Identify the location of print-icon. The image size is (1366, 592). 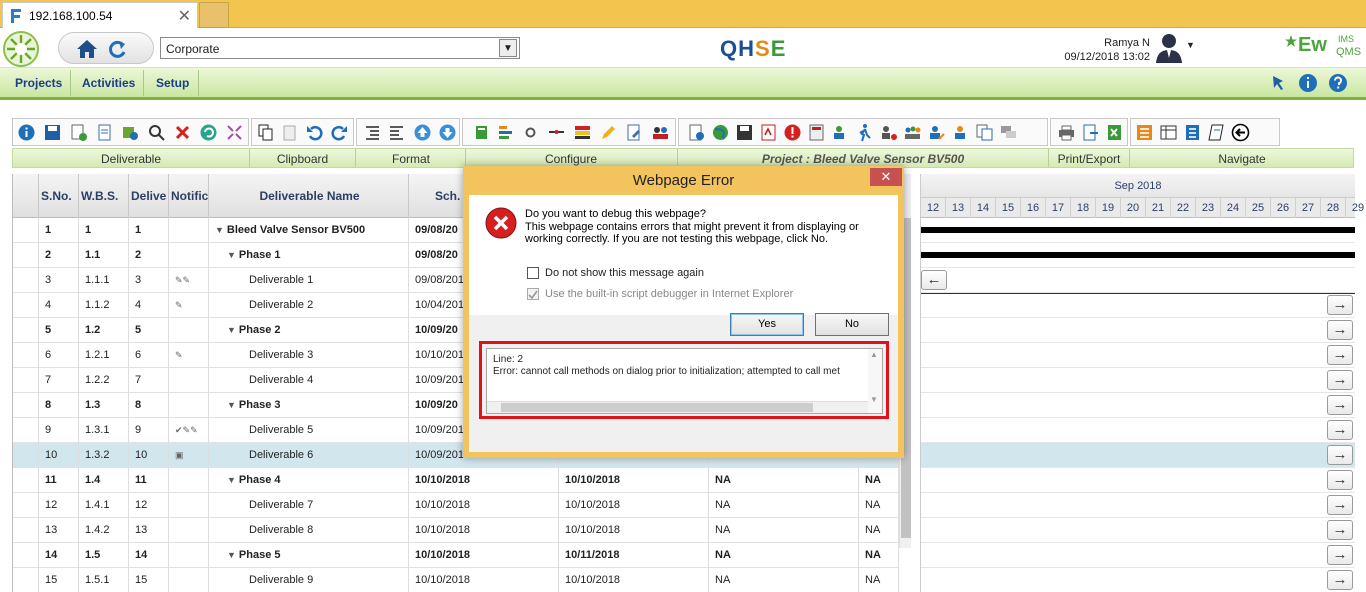
(1066, 132).